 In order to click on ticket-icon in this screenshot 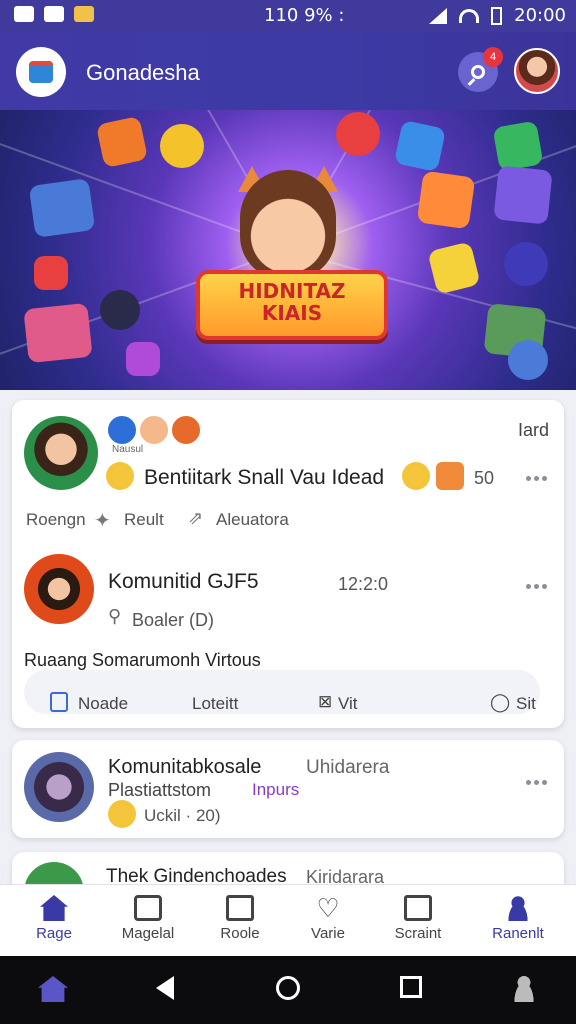, I will do `click(454, 268)`.